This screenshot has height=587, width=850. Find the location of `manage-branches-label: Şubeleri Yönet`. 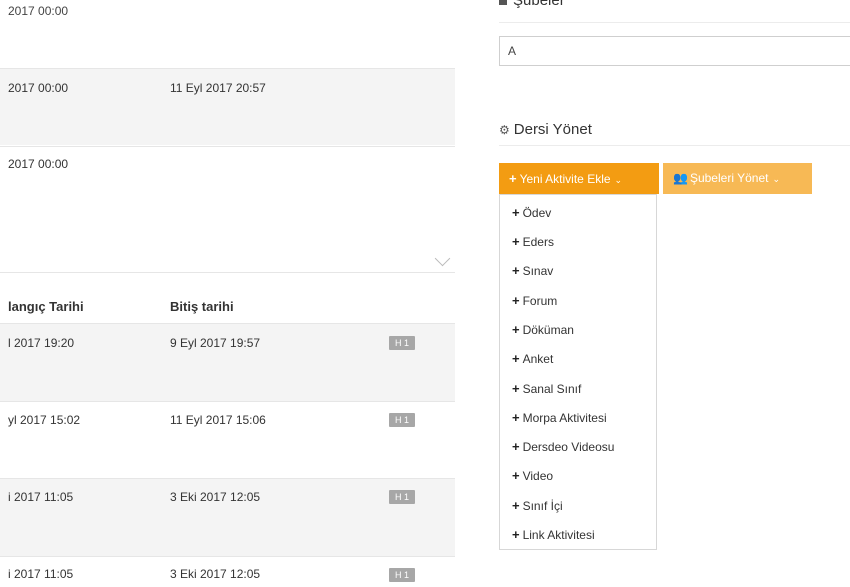

manage-branches-label: Şubeleri Yönet is located at coordinates (729, 178).